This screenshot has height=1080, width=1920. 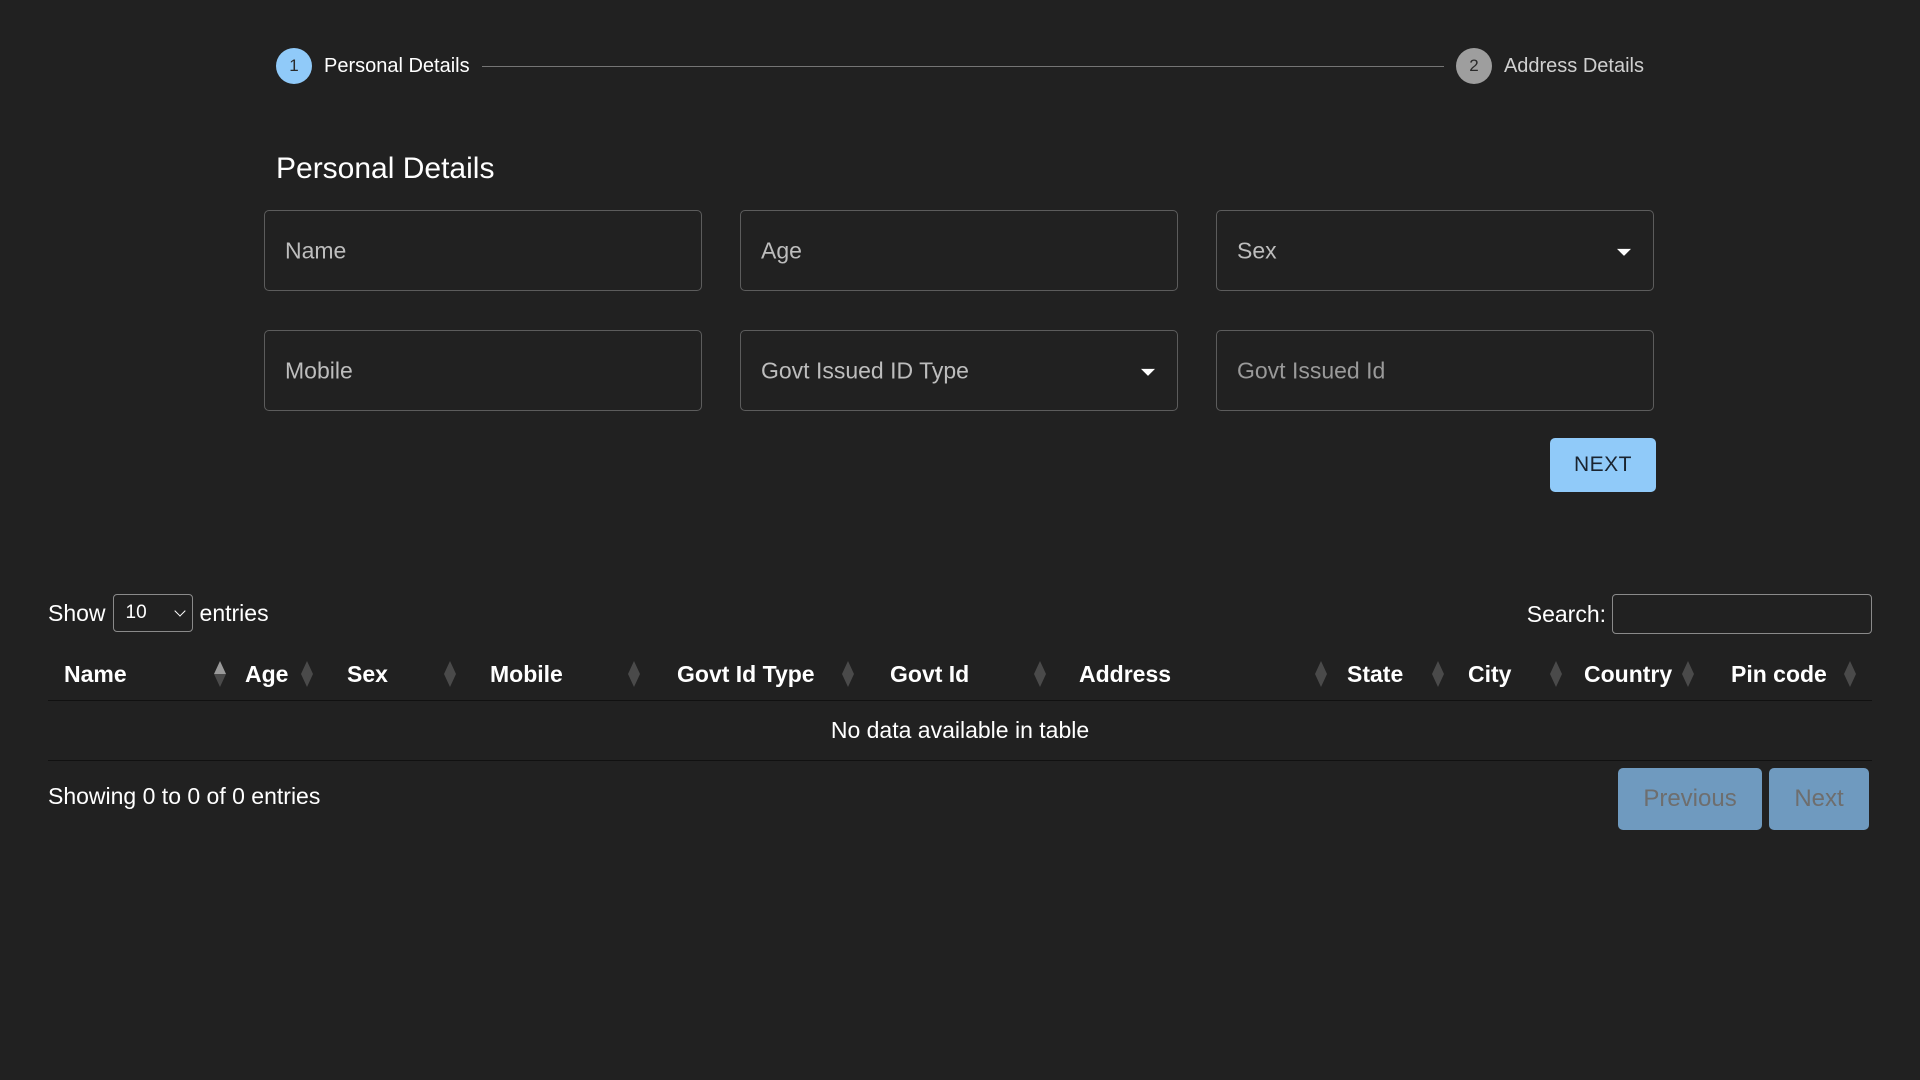 I want to click on entries-per-page-value: 10, so click(x=136, y=612).